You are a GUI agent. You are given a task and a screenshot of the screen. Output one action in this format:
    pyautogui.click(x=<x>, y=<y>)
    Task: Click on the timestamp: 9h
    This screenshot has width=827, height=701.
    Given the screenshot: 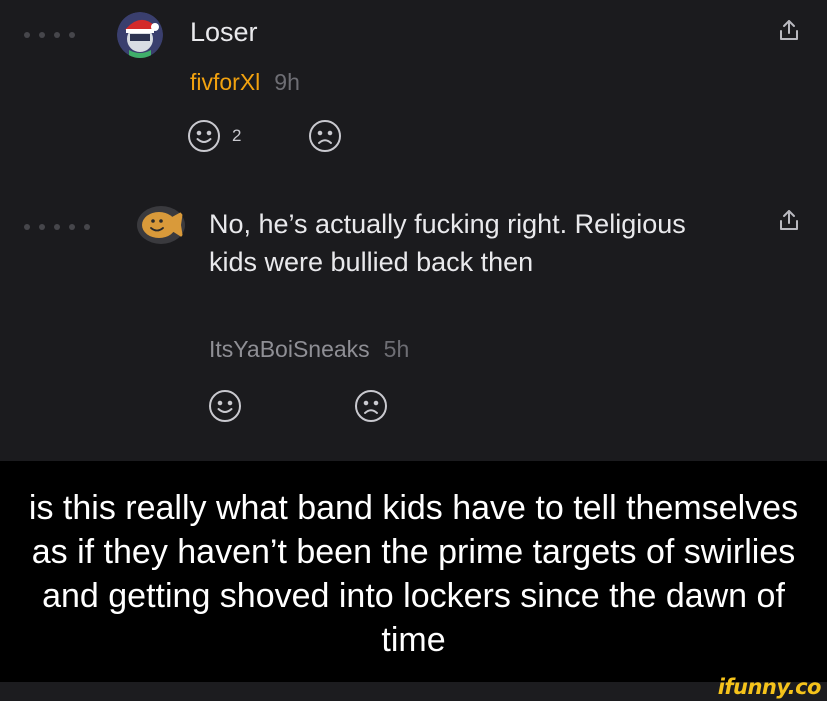 What is the action you would take?
    pyautogui.click(x=287, y=82)
    